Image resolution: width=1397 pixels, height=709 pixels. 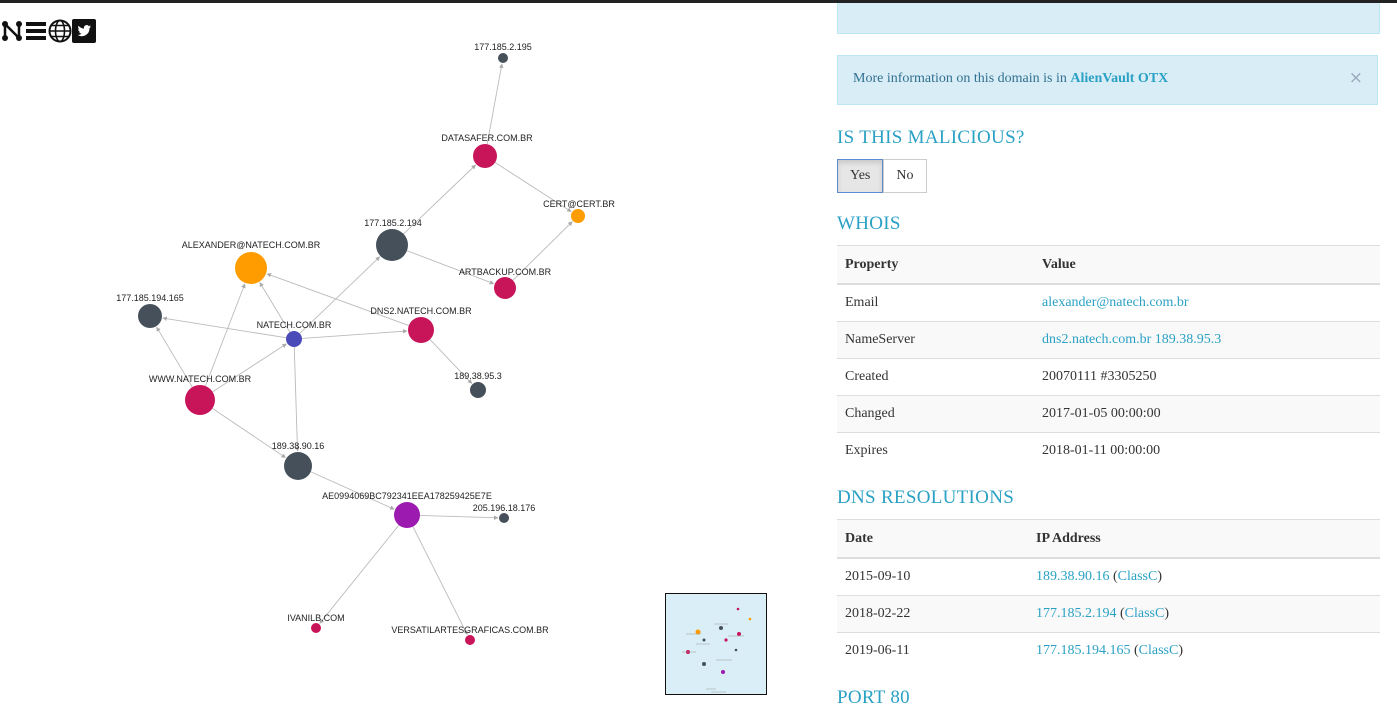 What do you see at coordinates (1083, 650) in the screenshot?
I see `ip-link: 177.185.194.165` at bounding box center [1083, 650].